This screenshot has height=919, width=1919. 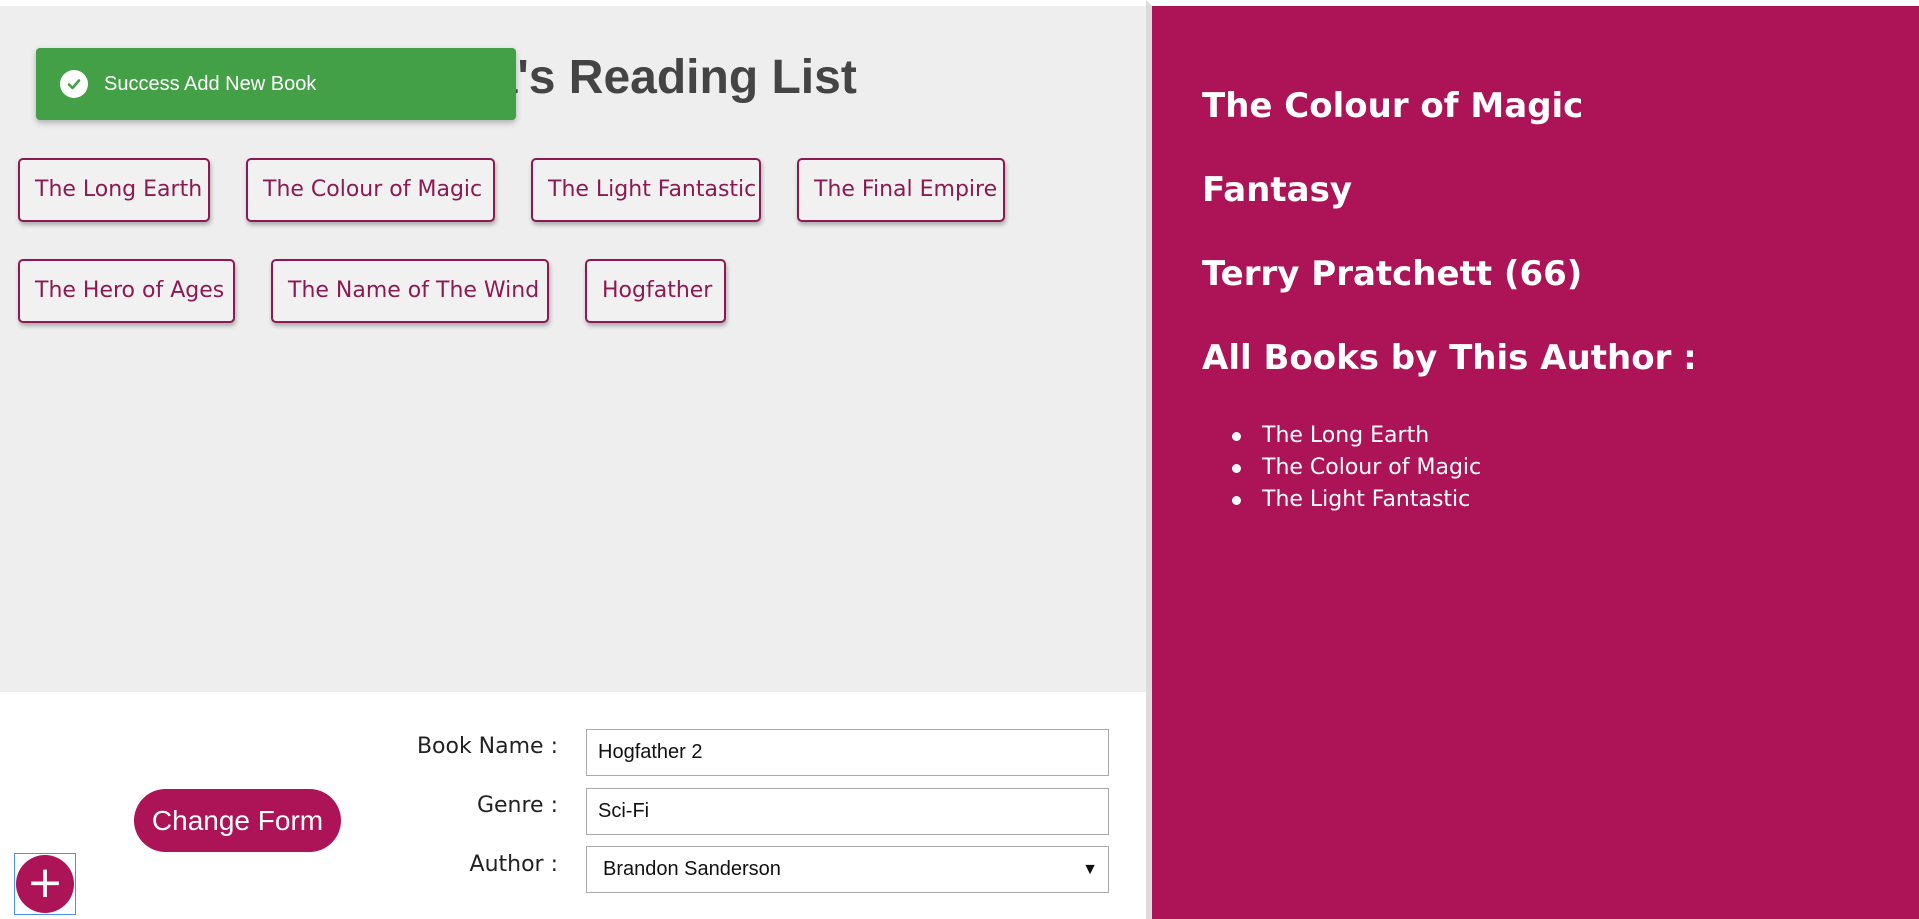 I want to click on book-item-hogfather: Hogfather, so click(x=655, y=291).